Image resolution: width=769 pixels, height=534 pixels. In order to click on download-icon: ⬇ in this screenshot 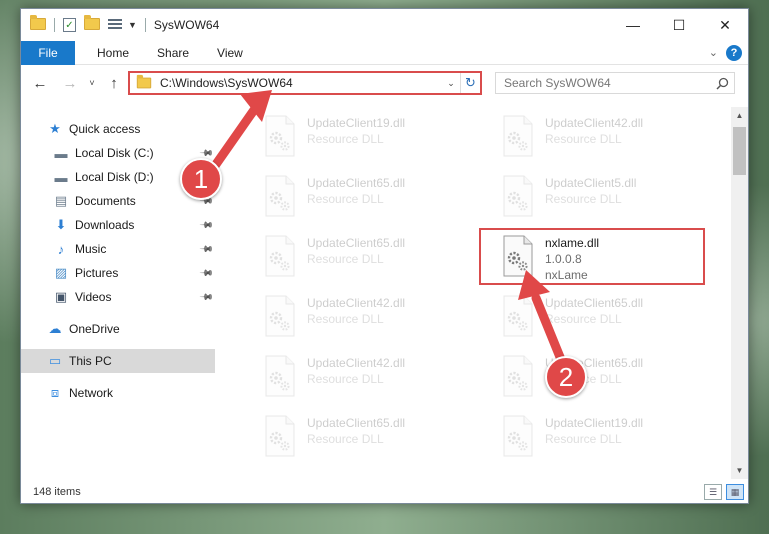, I will do `click(61, 224)`.